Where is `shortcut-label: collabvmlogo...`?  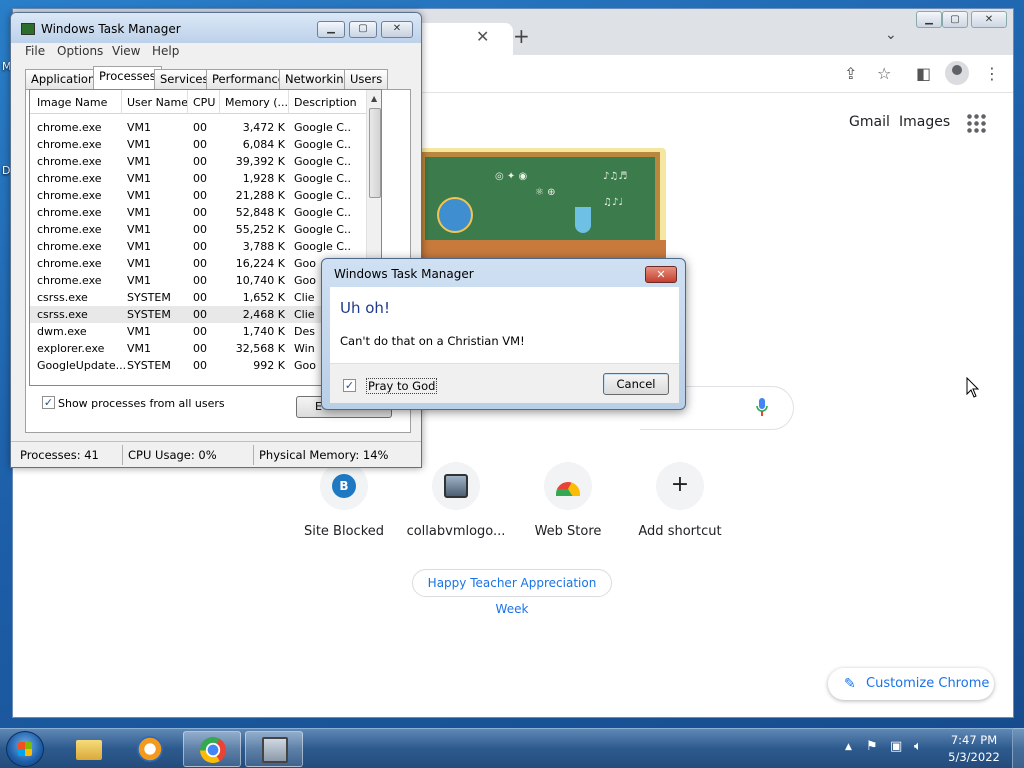
shortcut-label: collabvmlogo... is located at coordinates (456, 531).